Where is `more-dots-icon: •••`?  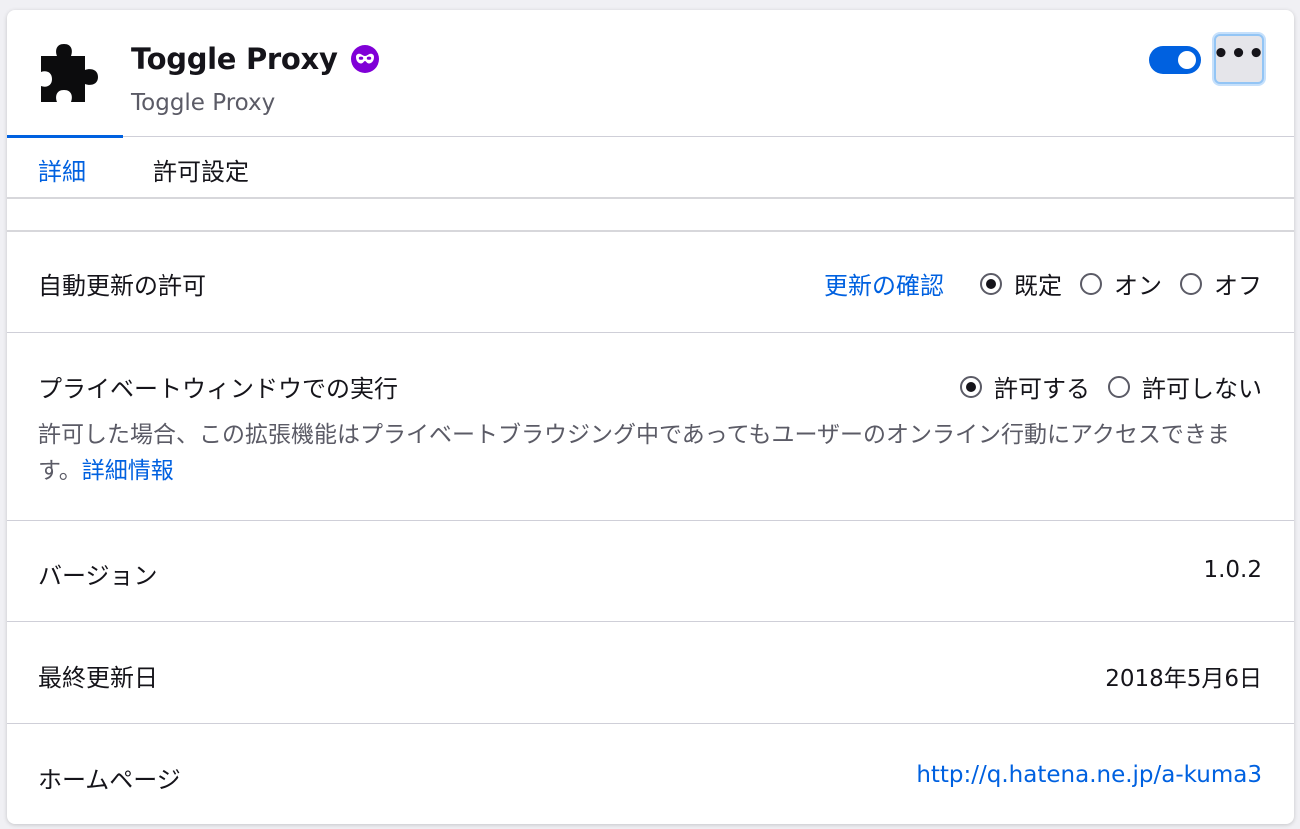 more-dots-icon: ••• is located at coordinates (1239, 54).